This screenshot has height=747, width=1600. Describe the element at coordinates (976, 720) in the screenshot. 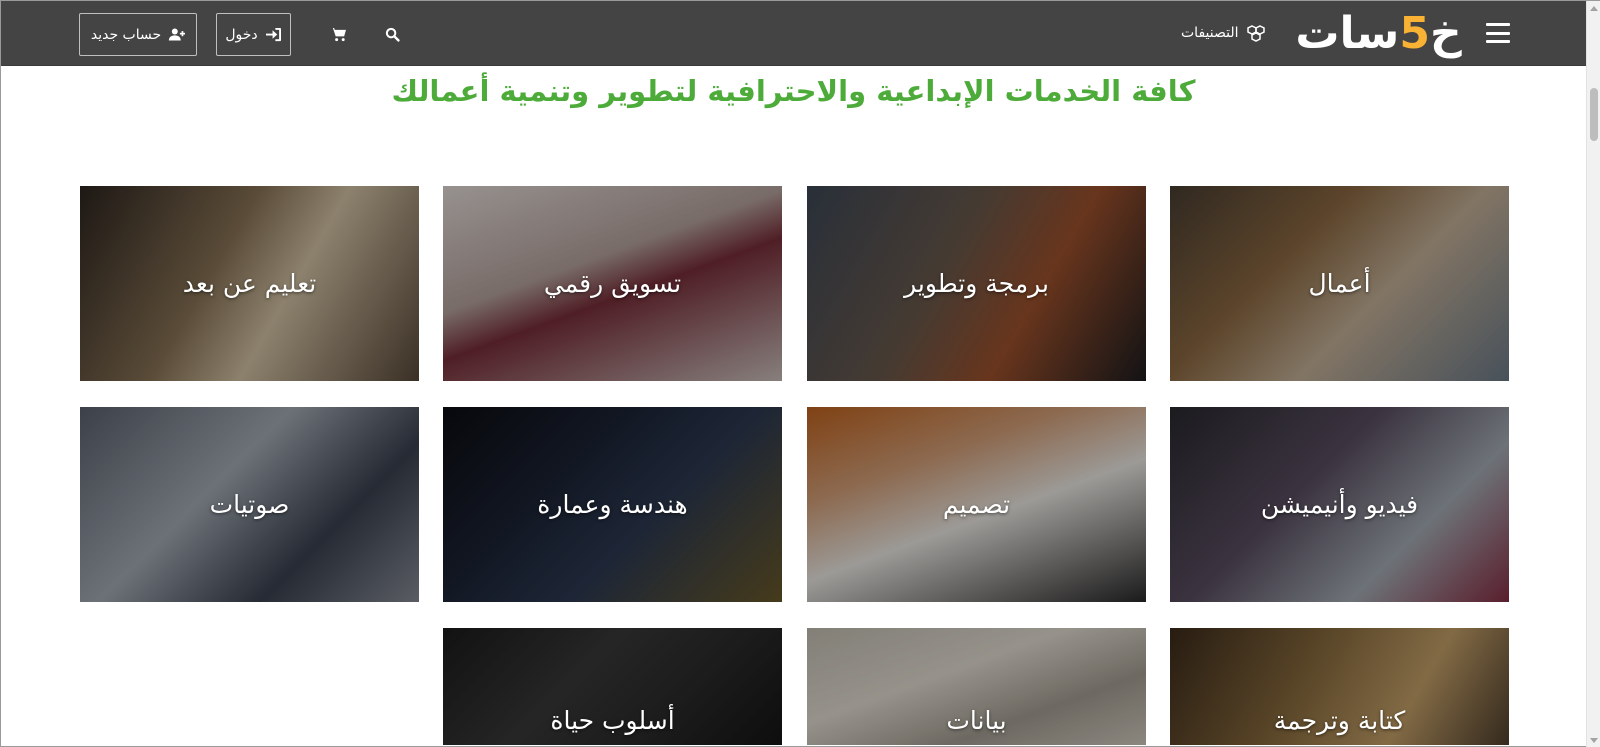

I see `category-label: بيانات` at that location.